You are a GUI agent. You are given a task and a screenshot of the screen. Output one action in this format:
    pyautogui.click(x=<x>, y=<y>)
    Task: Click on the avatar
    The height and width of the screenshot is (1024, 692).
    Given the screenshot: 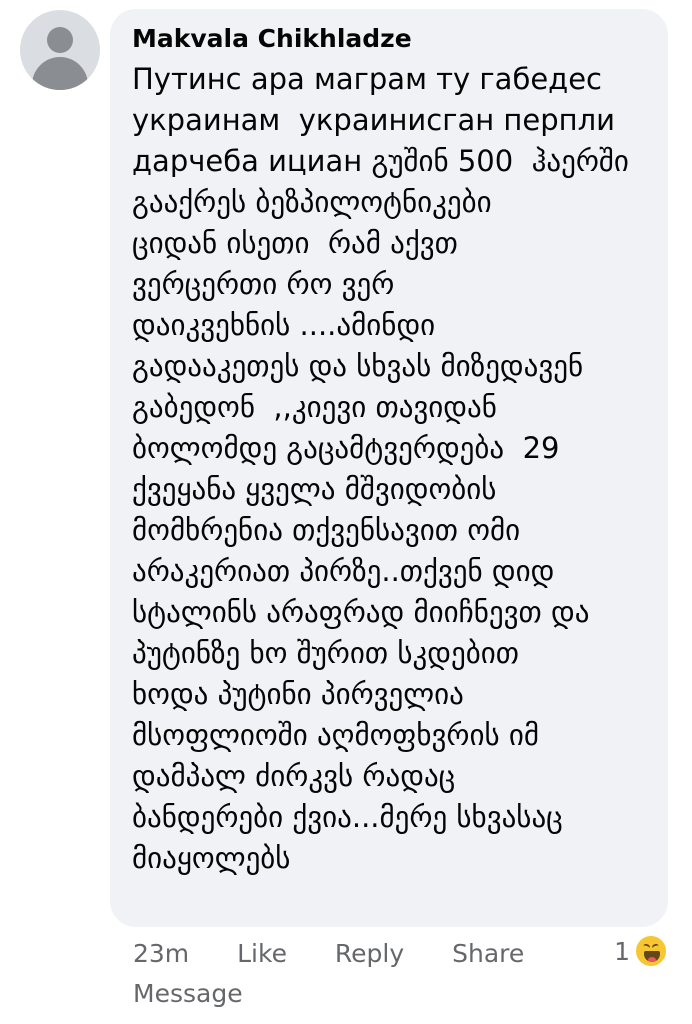 What is the action you would take?
    pyautogui.click(x=60, y=50)
    